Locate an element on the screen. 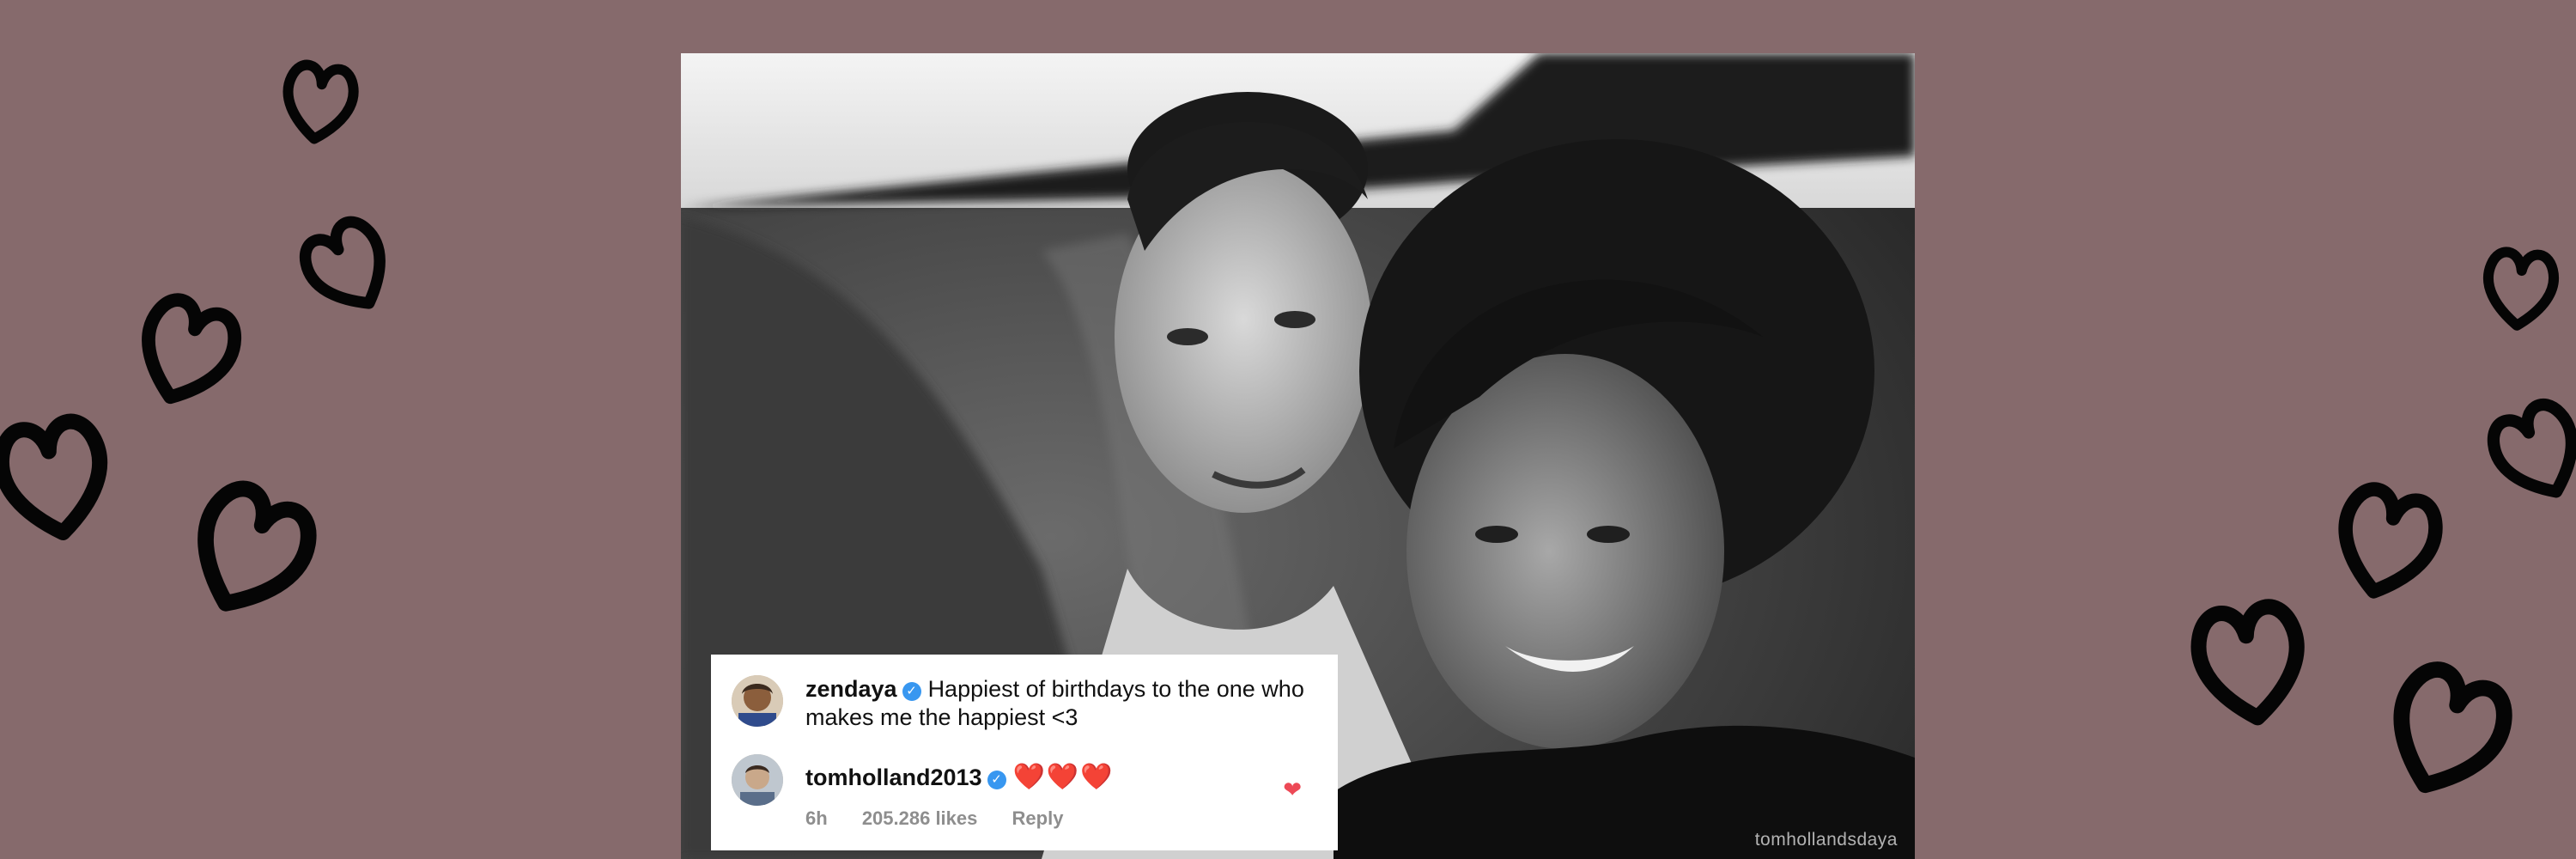 The image size is (2576, 859). avatar-tomholland-icon is located at coordinates (757, 780).